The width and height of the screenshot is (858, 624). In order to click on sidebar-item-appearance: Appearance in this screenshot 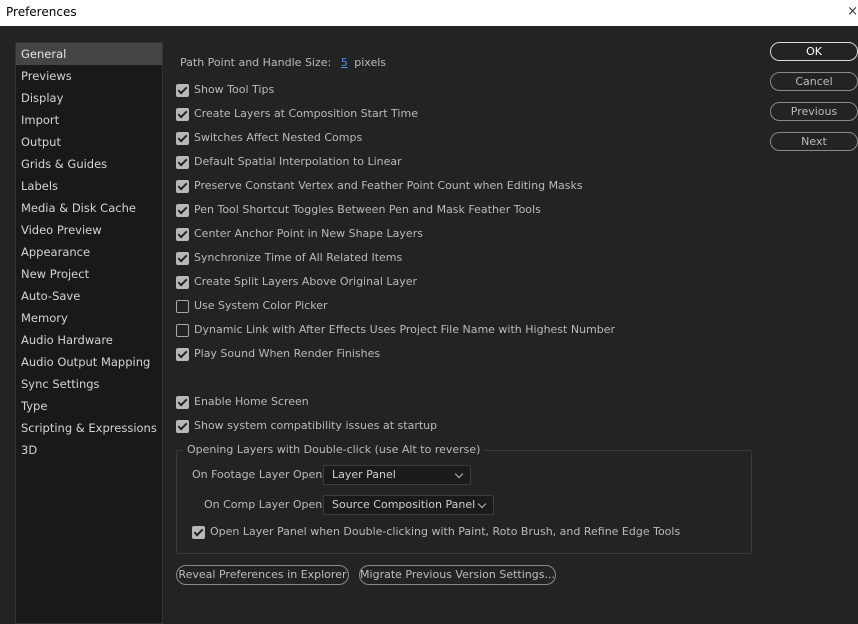, I will do `click(89, 252)`.